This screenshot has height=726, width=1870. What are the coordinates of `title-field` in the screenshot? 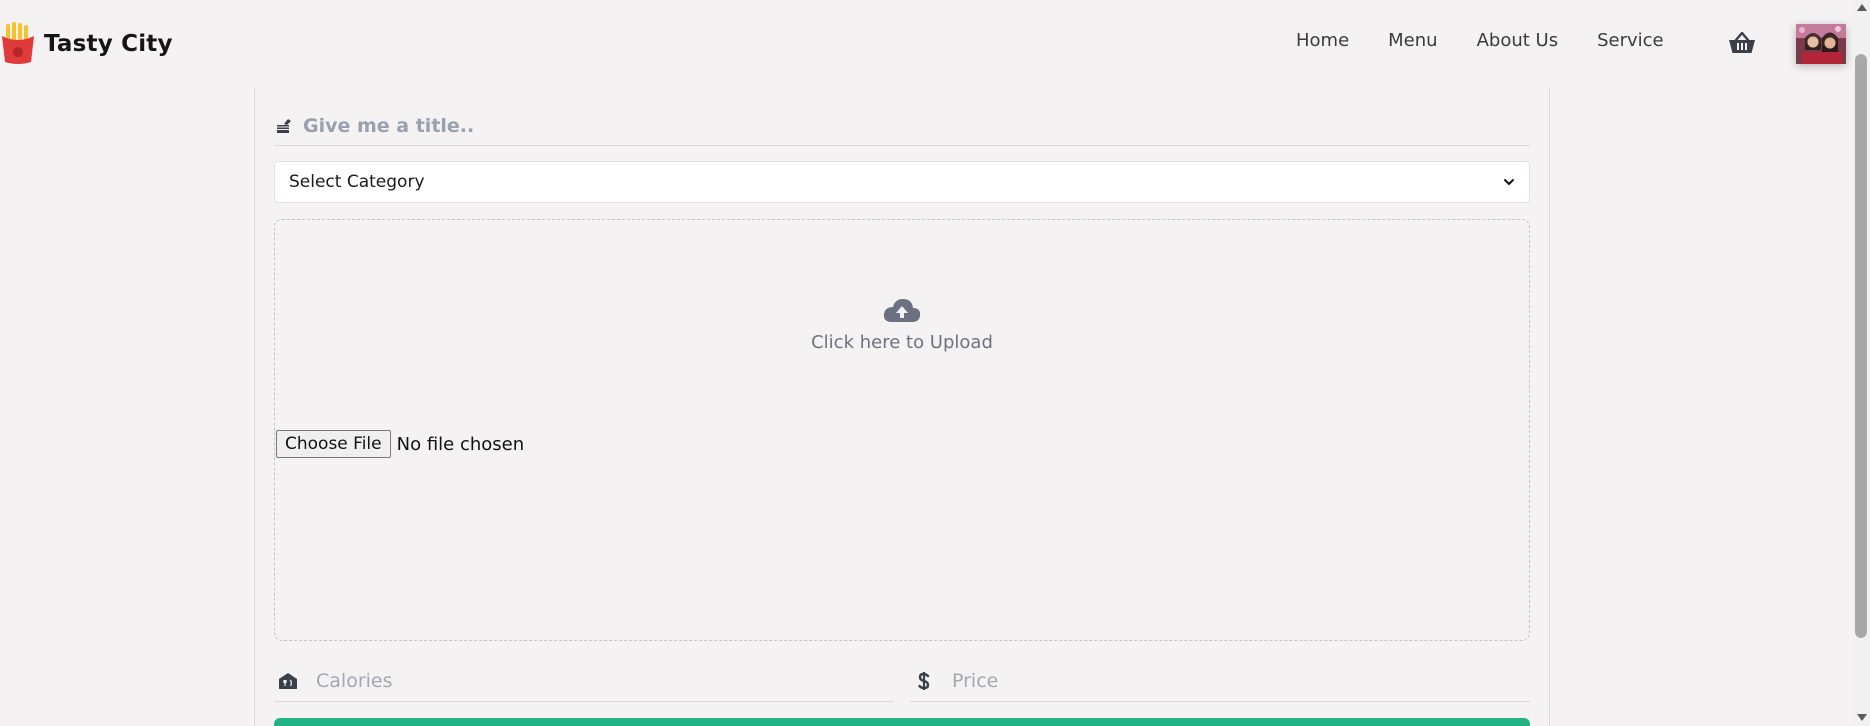 It's located at (902, 126).